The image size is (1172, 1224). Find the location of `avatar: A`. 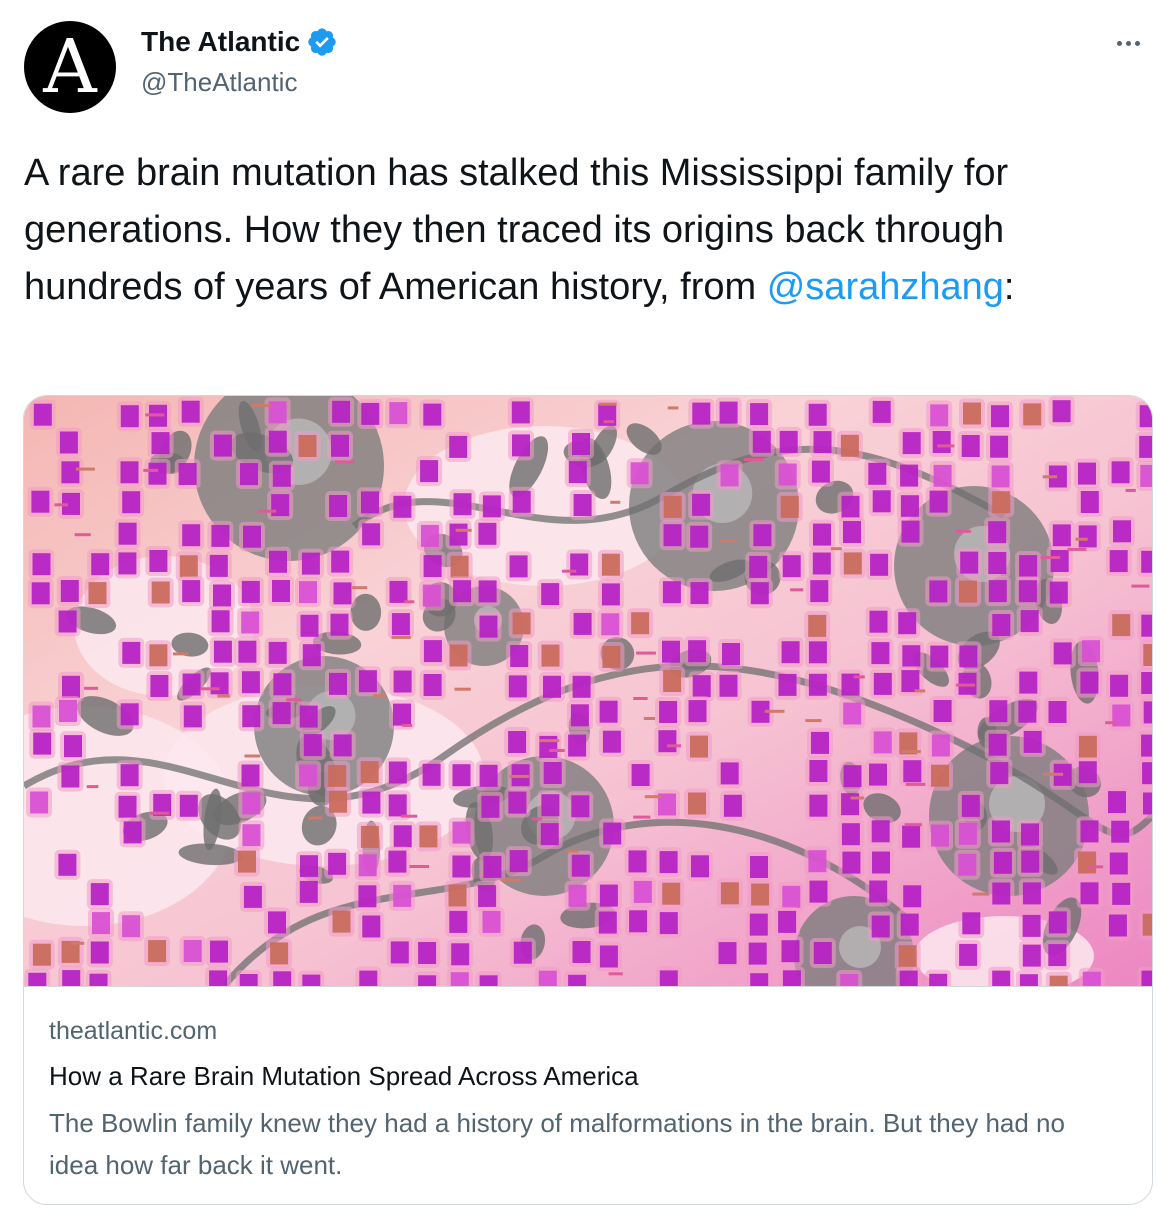

avatar: A is located at coordinates (70, 67).